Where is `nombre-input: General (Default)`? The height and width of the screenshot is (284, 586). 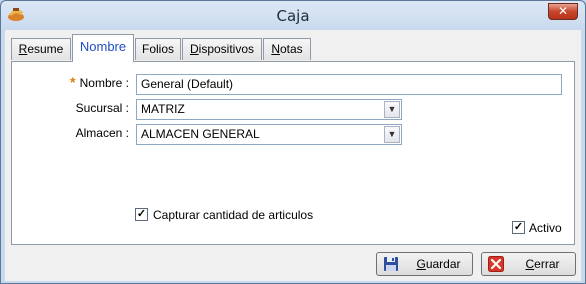
nombre-input: General (Default) is located at coordinates (349, 84).